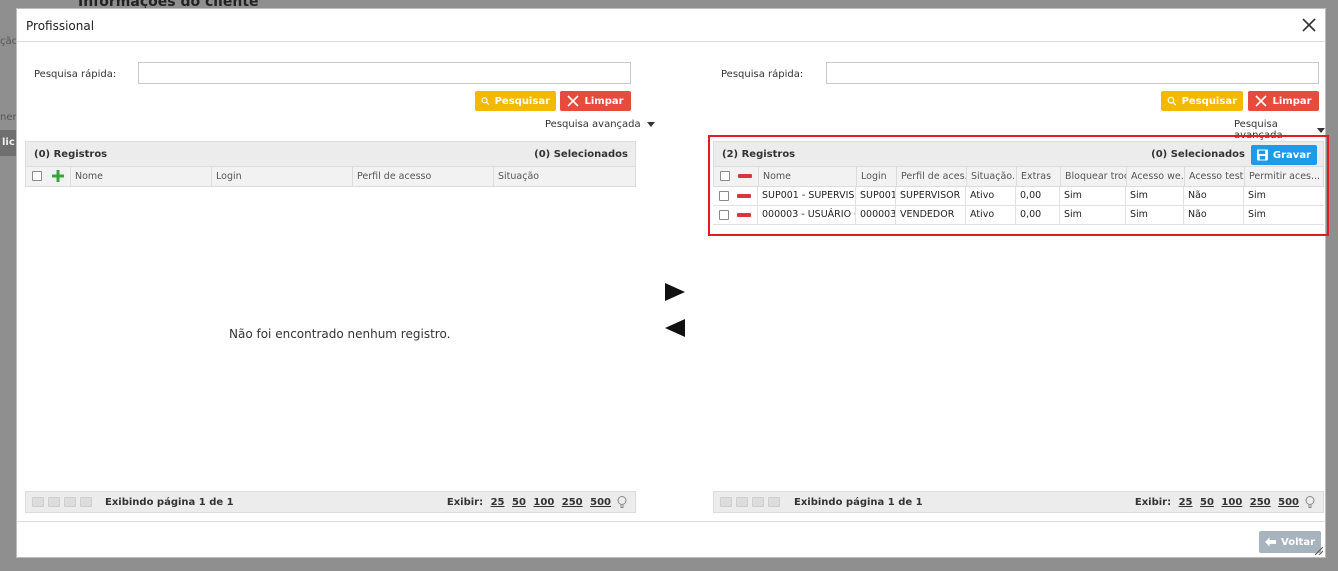 The image size is (1338, 571). Describe the element at coordinates (564, 176) in the screenshot. I see `left-col-situacao: Situação` at that location.